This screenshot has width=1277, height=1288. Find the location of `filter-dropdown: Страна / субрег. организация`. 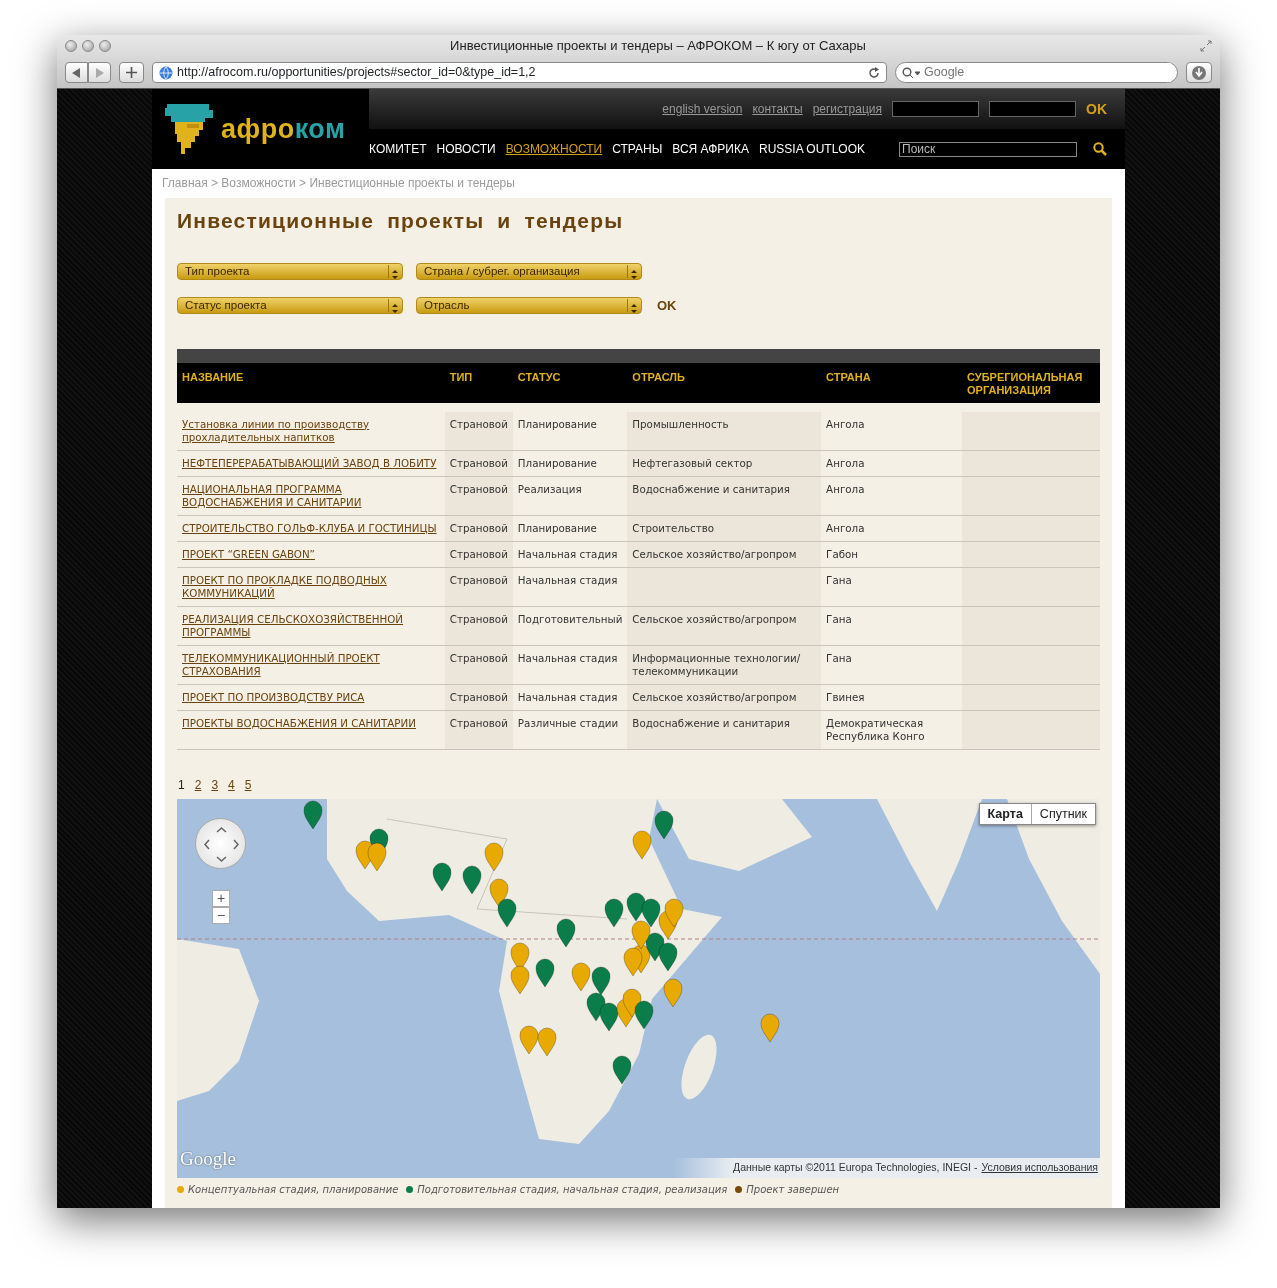

filter-dropdown: Страна / субрег. организация is located at coordinates (529, 272).